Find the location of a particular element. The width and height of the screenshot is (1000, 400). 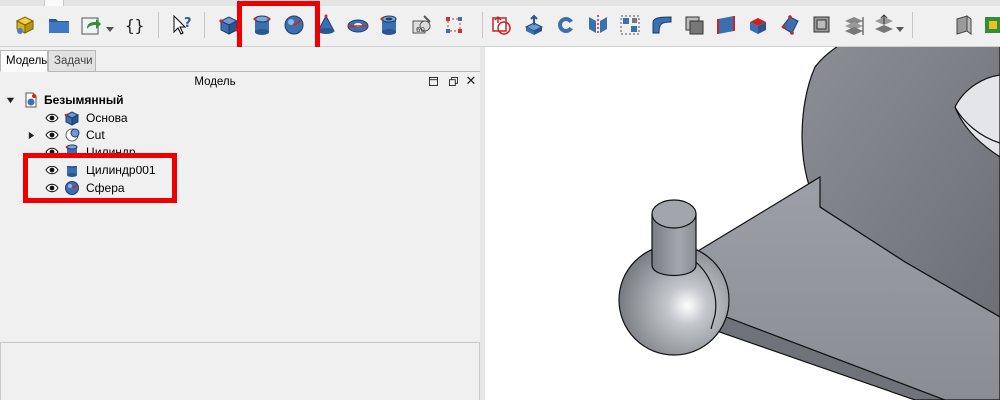

open-folder-icon is located at coordinates (59, 25).